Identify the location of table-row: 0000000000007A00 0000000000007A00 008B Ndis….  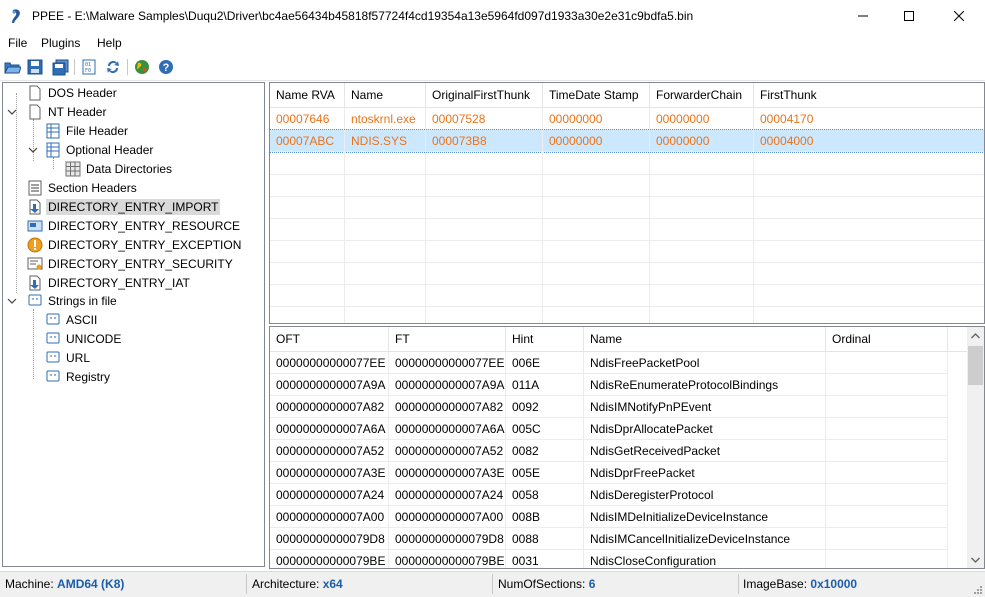
(618, 517).